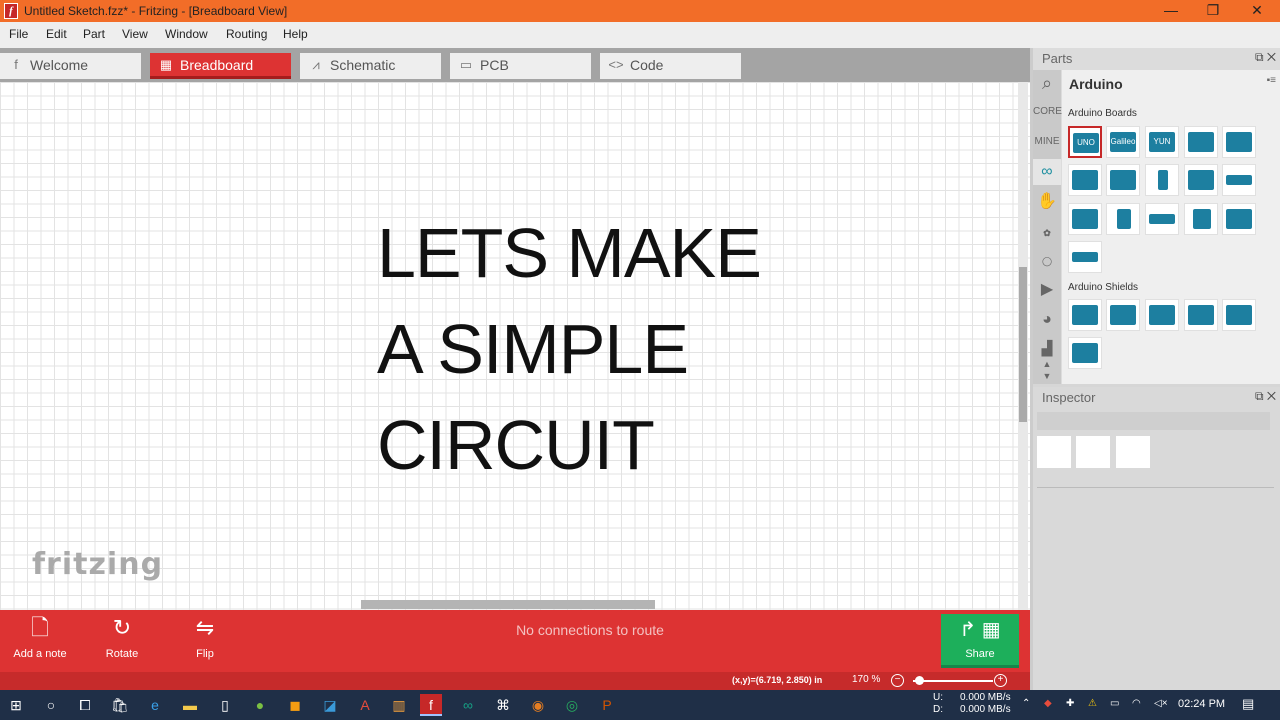 Image resolution: width=1280 pixels, height=720 pixels. Describe the element at coordinates (919, 680) in the screenshot. I see `zoom-slider-handle` at that location.